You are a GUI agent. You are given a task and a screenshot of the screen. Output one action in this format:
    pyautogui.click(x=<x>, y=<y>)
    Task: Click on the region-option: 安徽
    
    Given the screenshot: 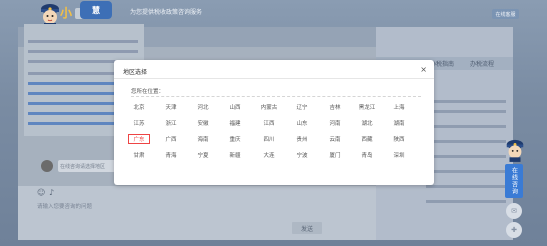 What is the action you would take?
    pyautogui.click(x=203, y=123)
    